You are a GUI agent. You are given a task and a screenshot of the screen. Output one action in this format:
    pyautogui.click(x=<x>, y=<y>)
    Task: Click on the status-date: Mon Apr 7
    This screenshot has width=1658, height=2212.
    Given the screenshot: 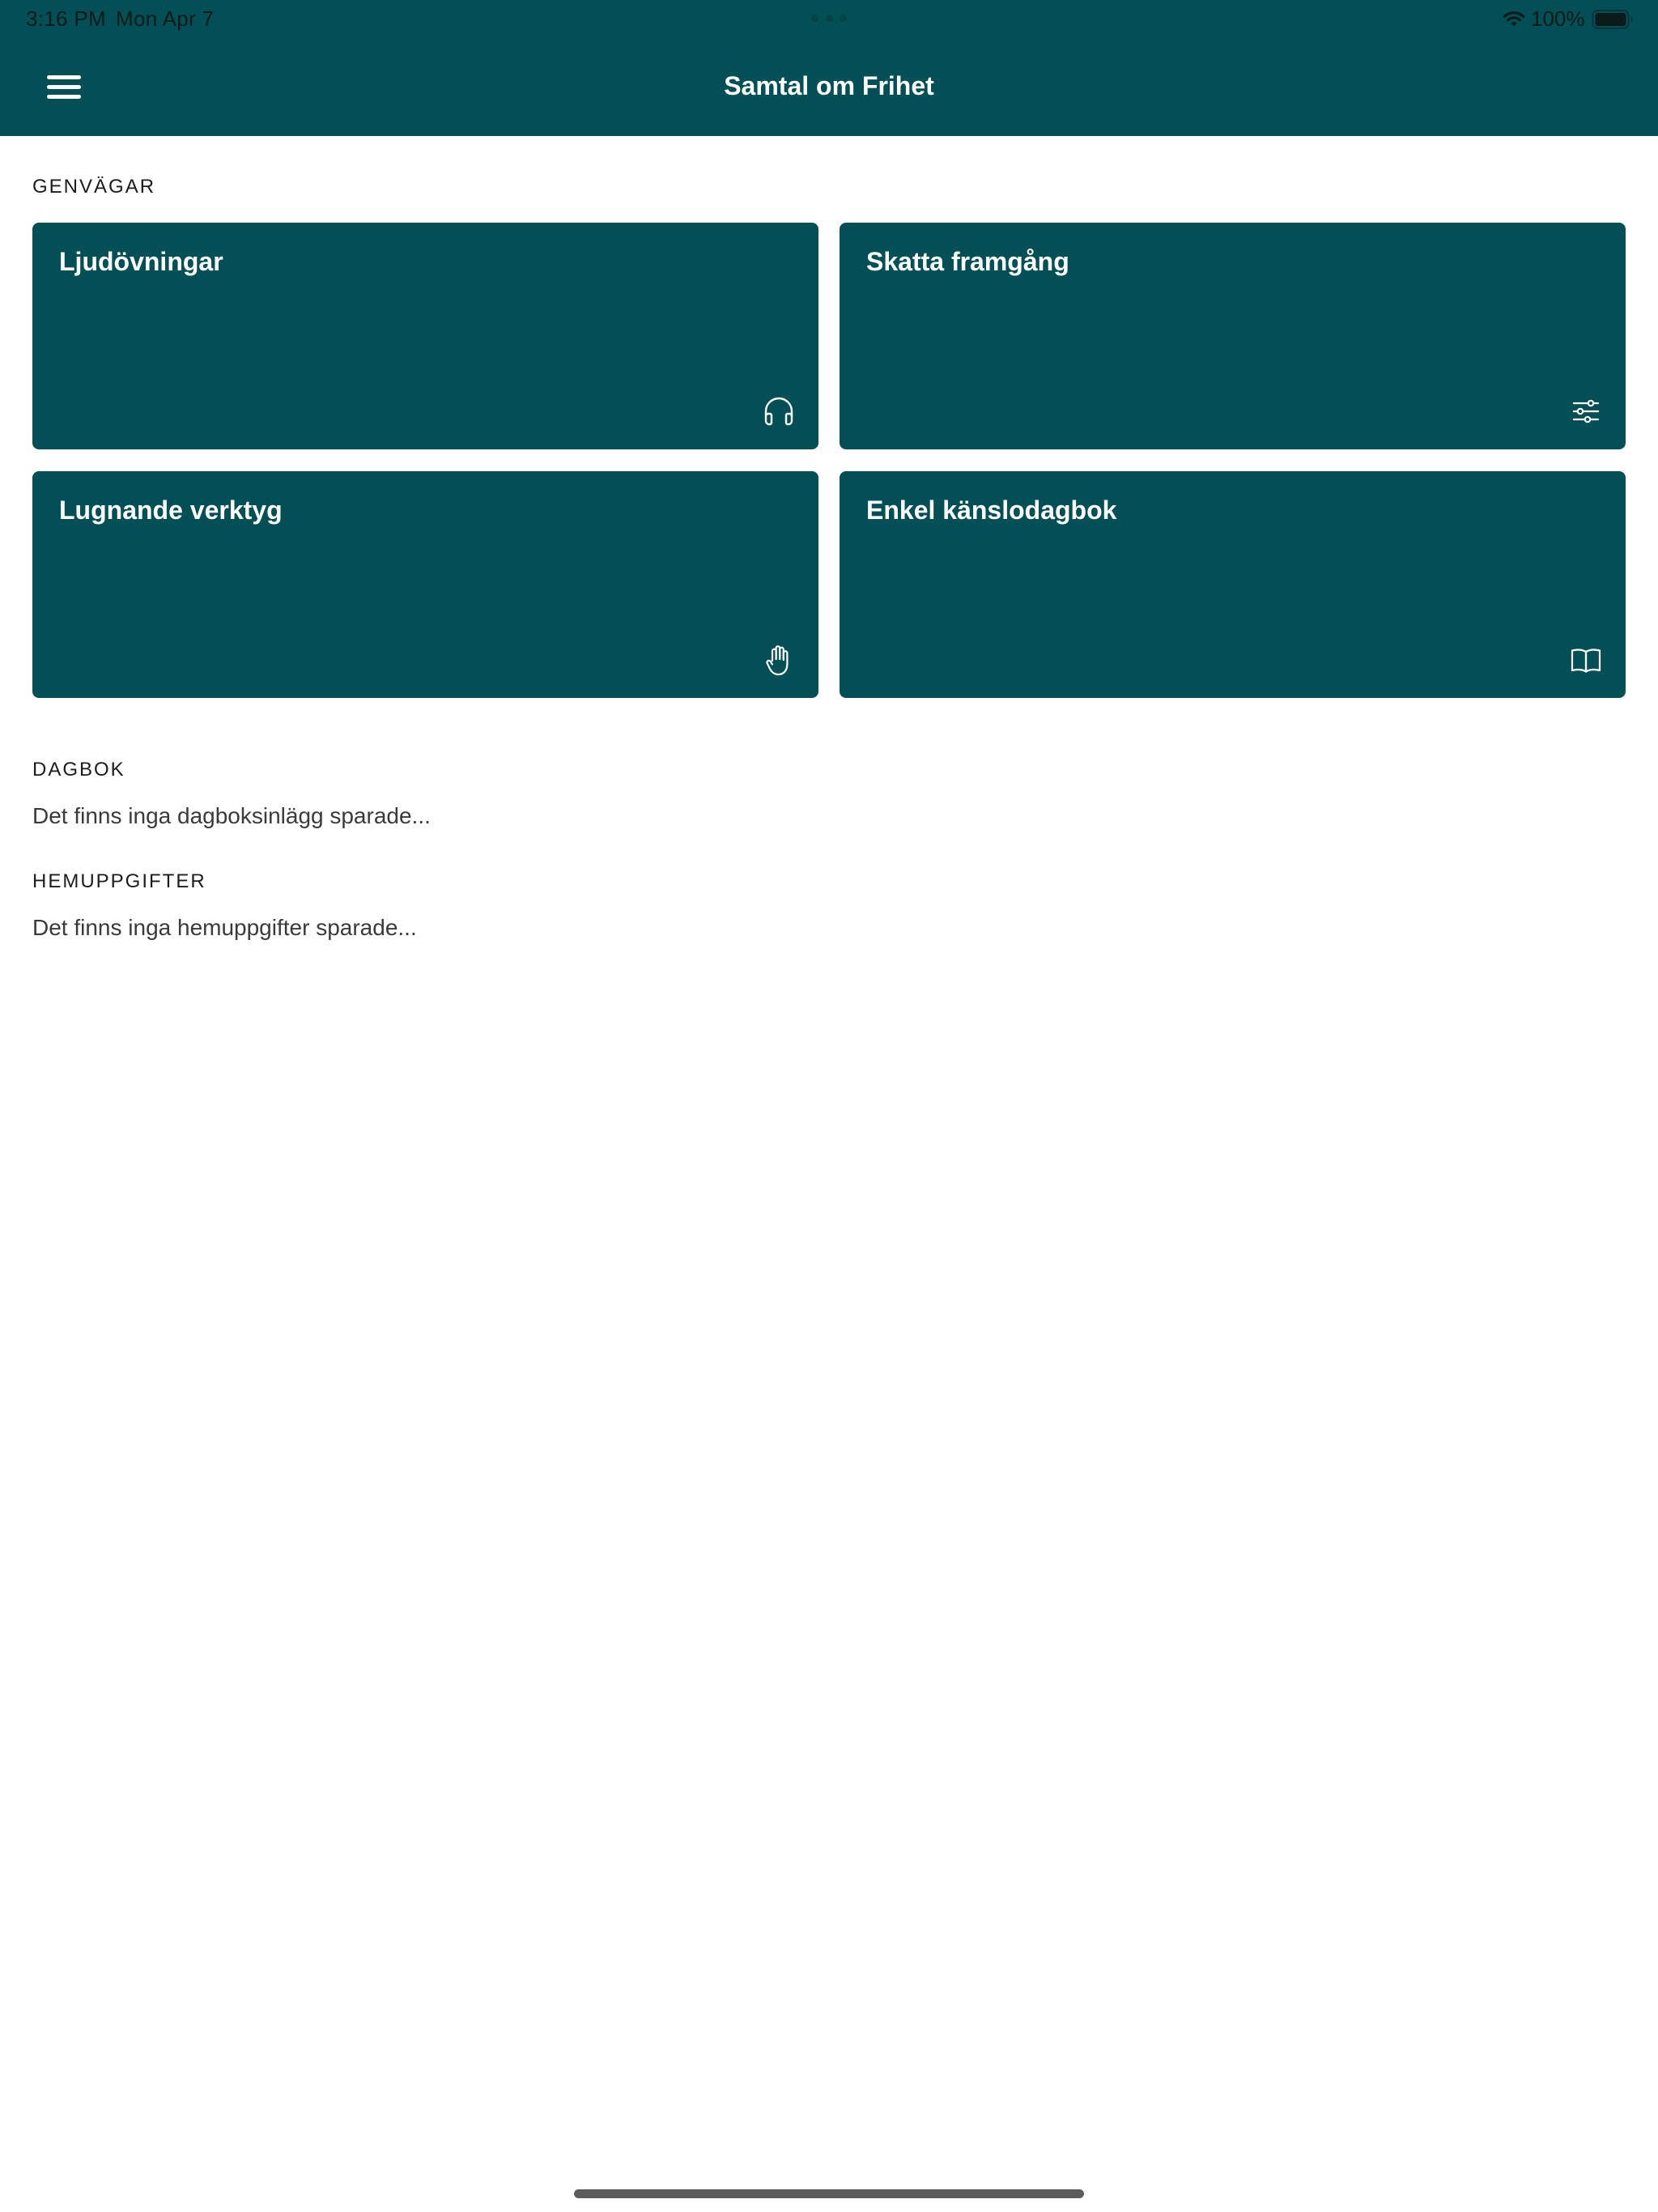 What is the action you would take?
    pyautogui.click(x=165, y=19)
    